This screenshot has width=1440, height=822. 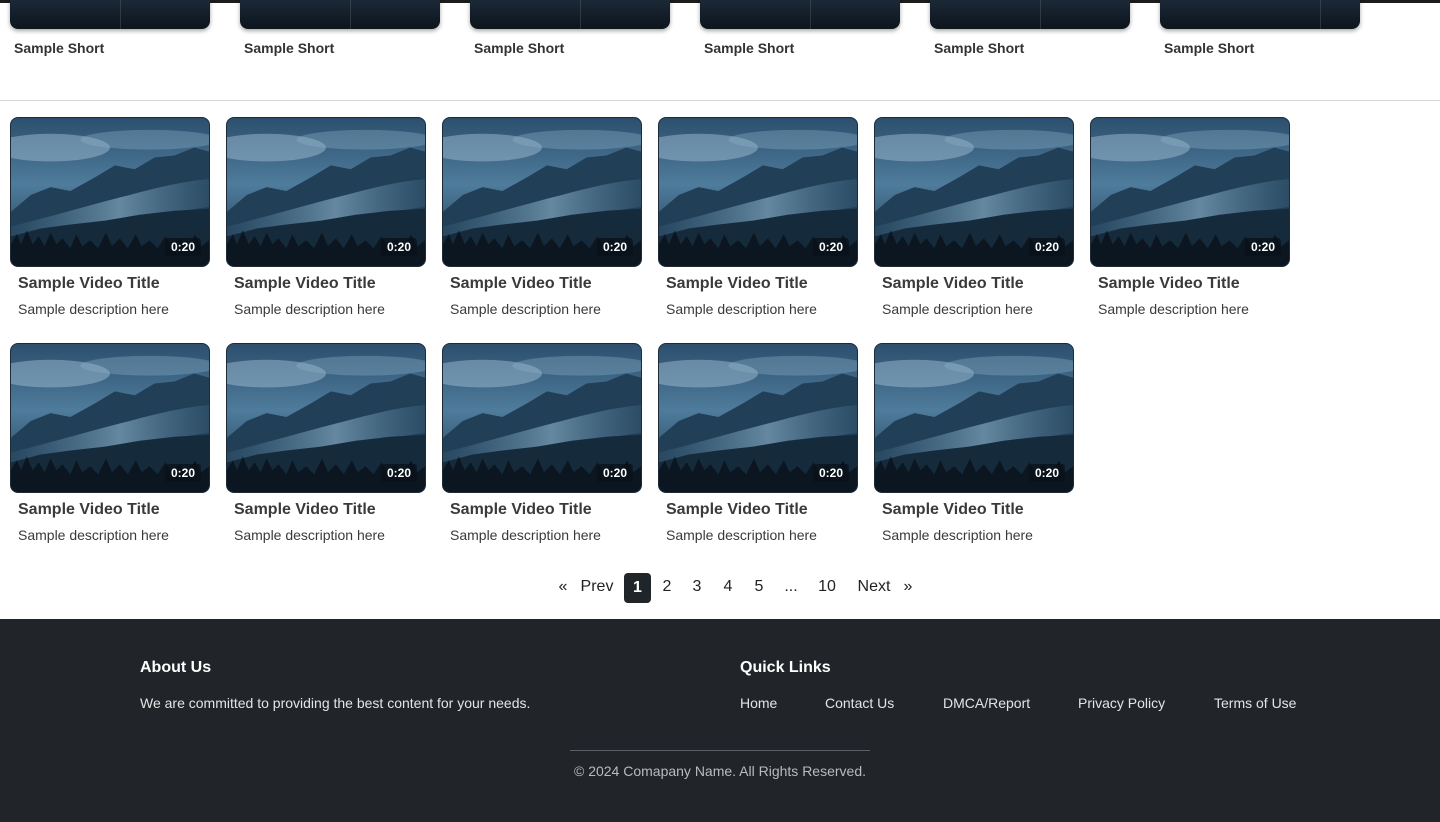 What do you see at coordinates (827, 587) in the screenshot?
I see `page-link-last: 10` at bounding box center [827, 587].